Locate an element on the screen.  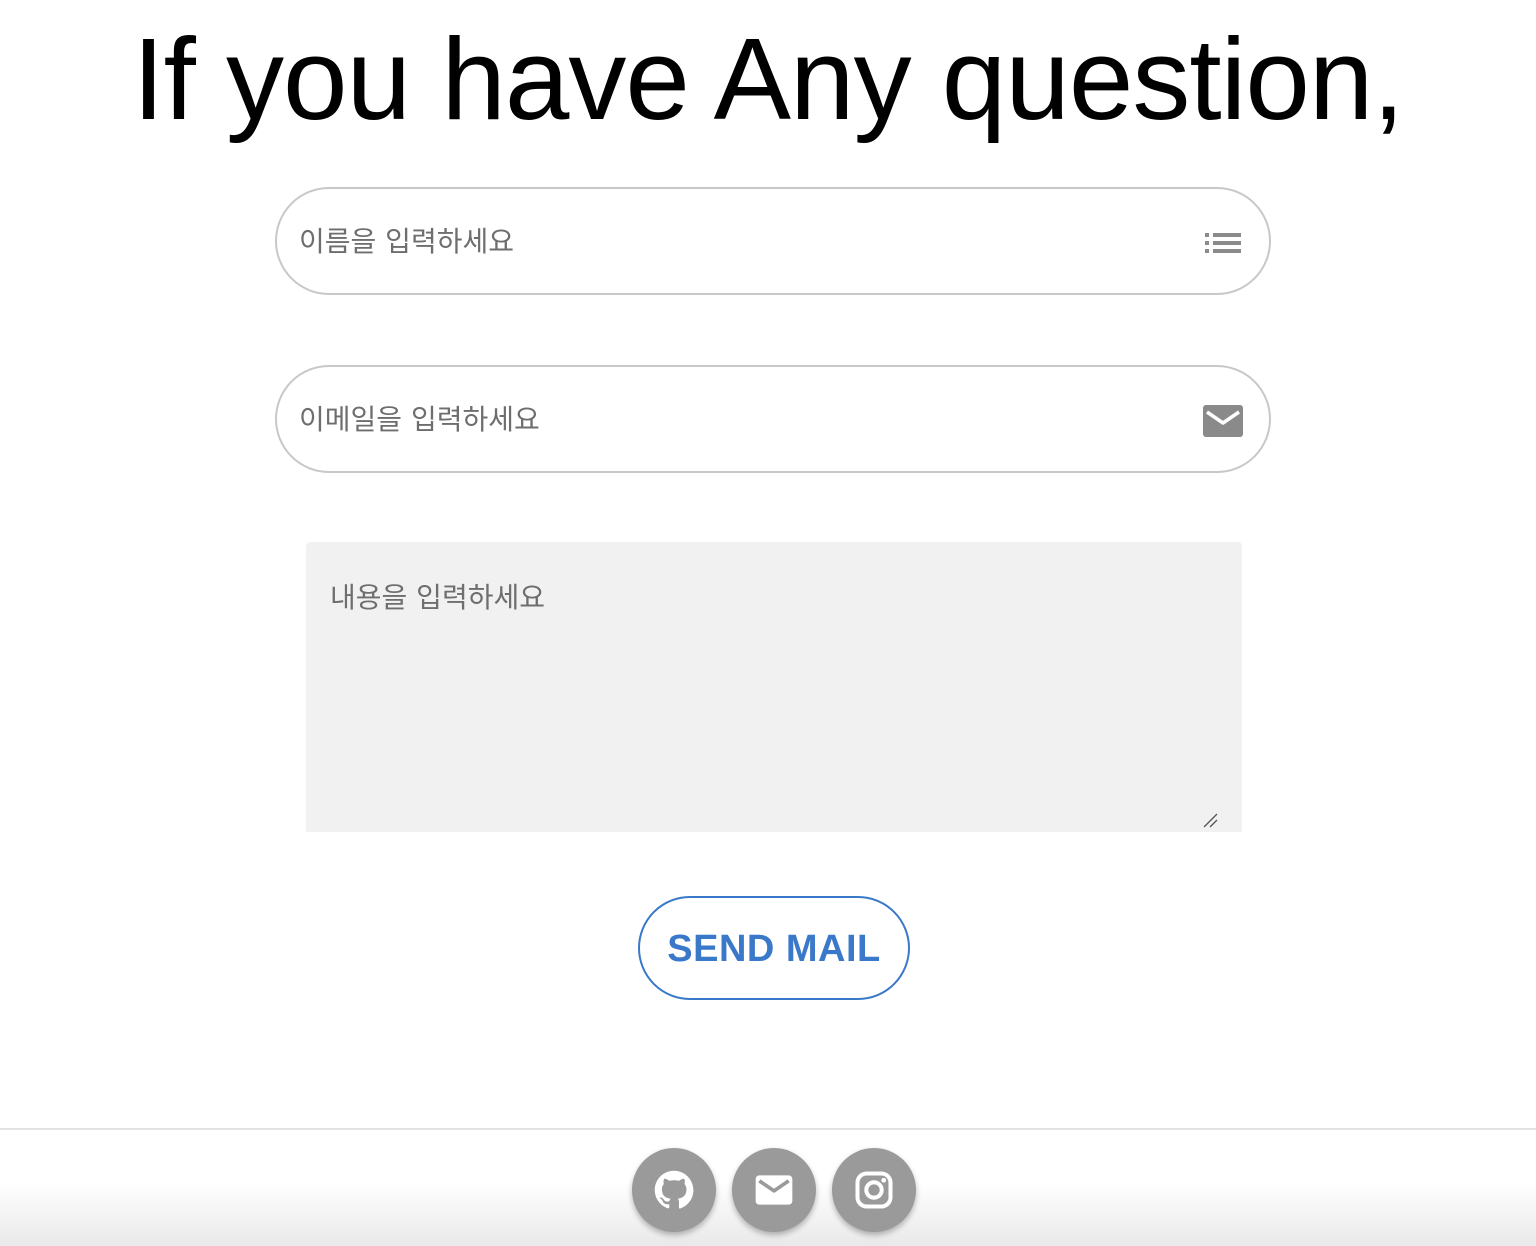
email-input is located at coordinates (739, 419).